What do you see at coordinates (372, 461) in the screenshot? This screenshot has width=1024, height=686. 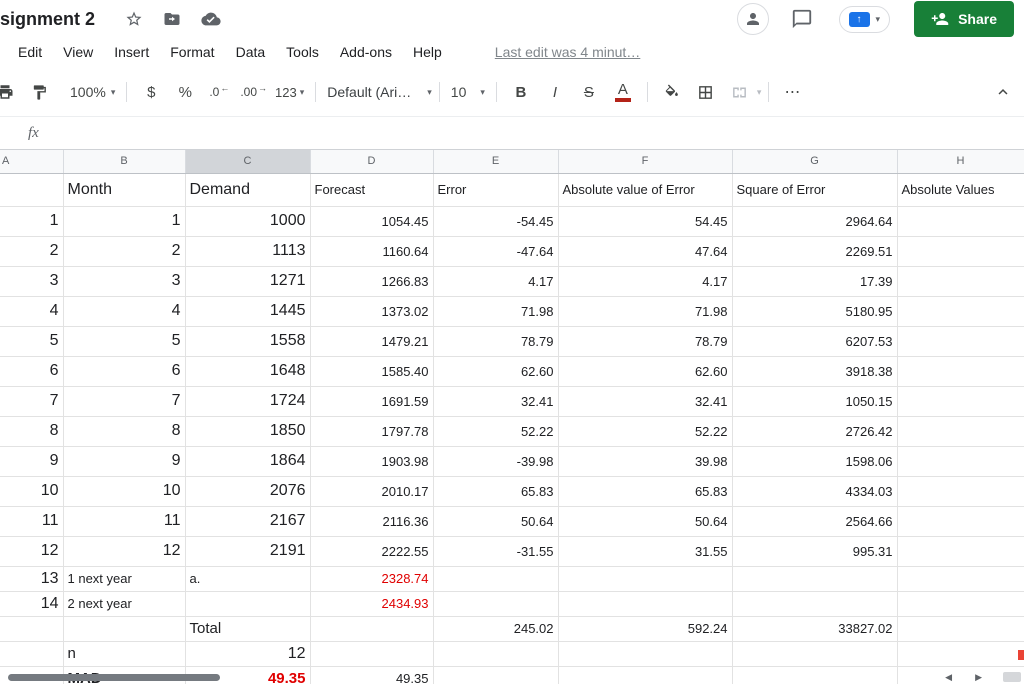 I see `cell: 1903.98` at bounding box center [372, 461].